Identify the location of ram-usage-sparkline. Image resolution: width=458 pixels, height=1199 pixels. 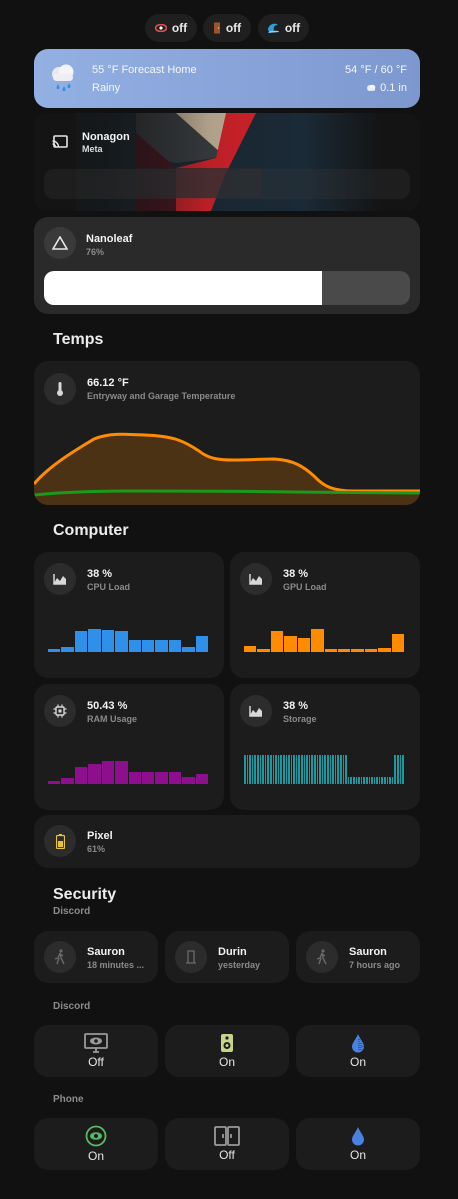
(128, 768).